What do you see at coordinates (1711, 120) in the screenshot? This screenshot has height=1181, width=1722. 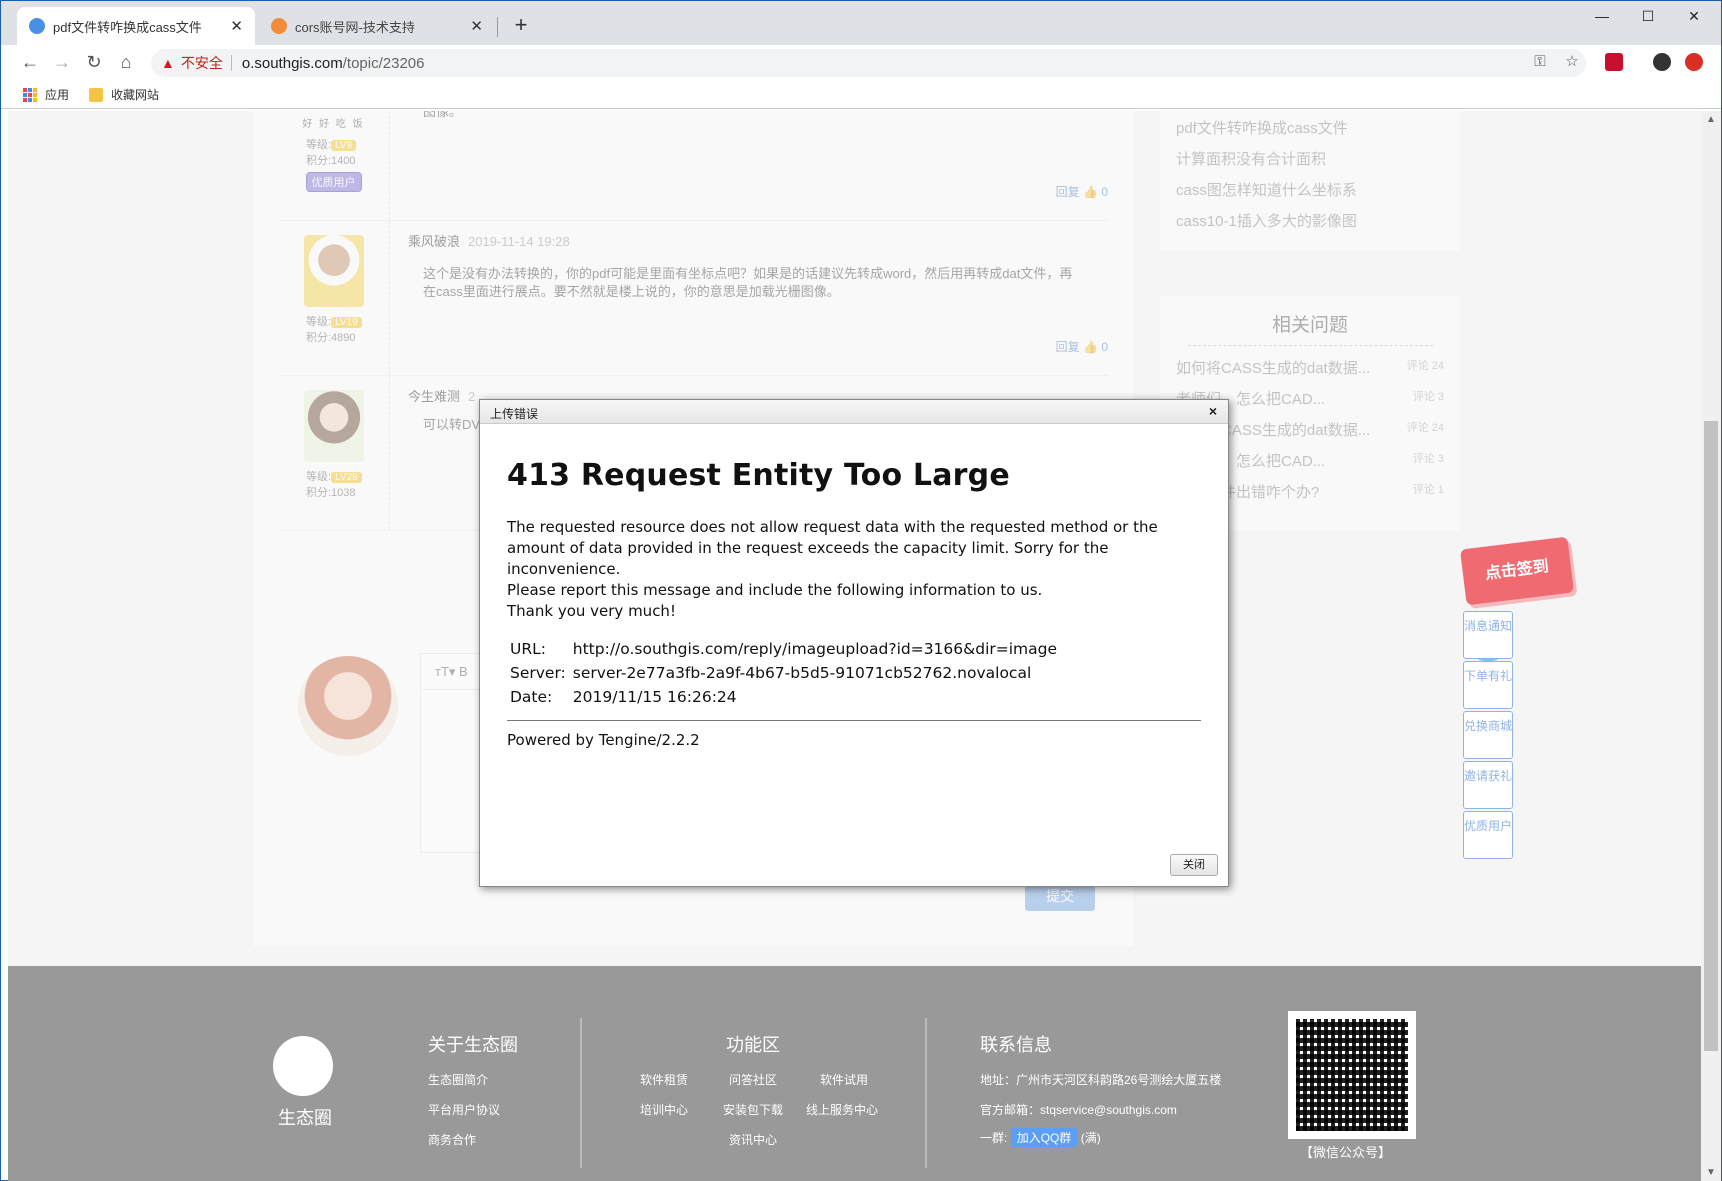 I see `scroll-up-arrow-icon: ▲` at bounding box center [1711, 120].